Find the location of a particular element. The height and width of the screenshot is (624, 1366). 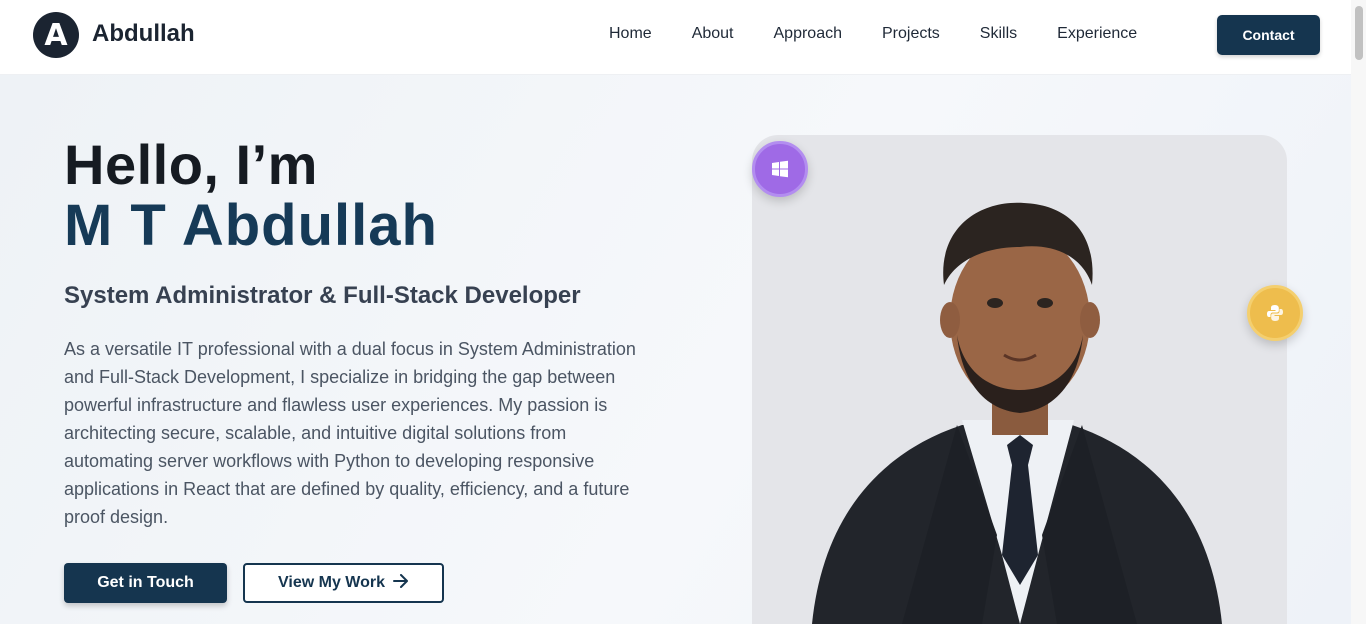

nav-item-home: Home is located at coordinates (630, 34).